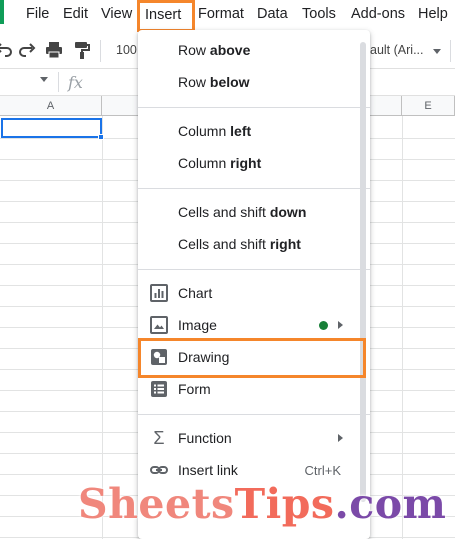 This screenshot has width=455, height=539. What do you see at coordinates (54, 50) in the screenshot?
I see `print-icon` at bounding box center [54, 50].